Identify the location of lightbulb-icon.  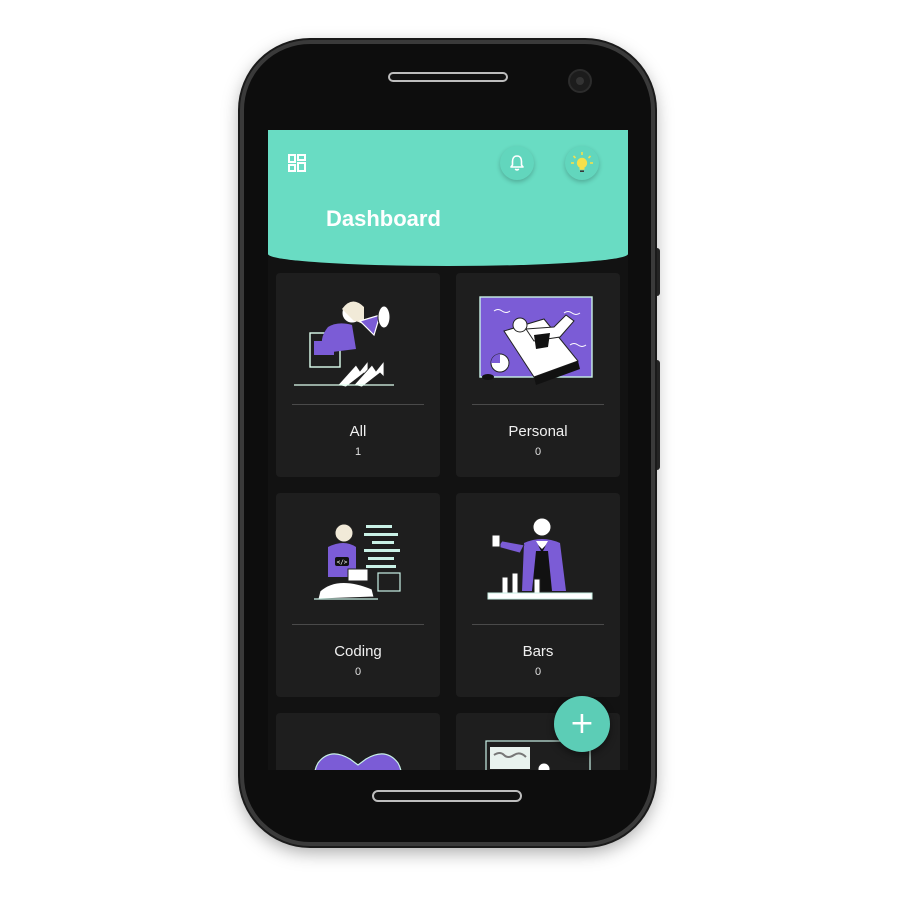
(582, 162).